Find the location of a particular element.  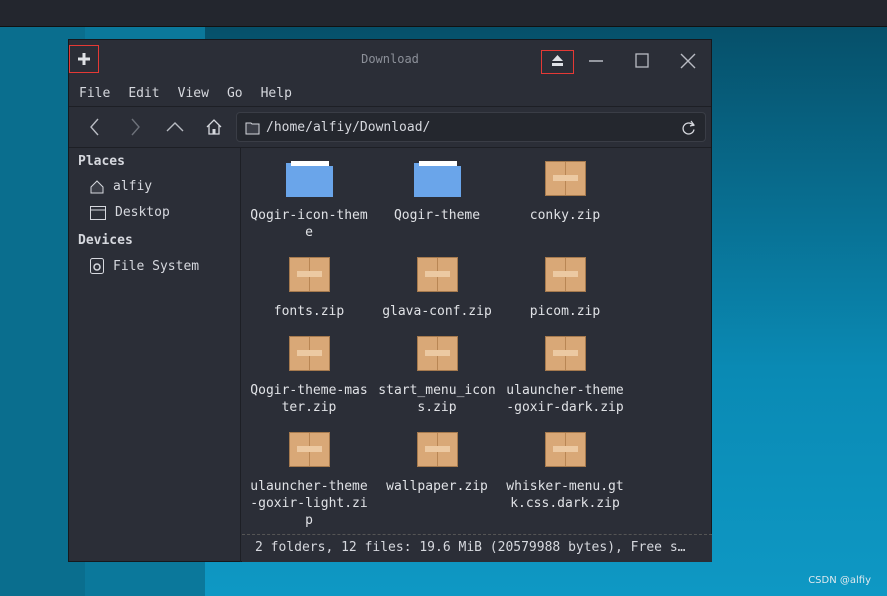

forward-button is located at coordinates (135, 127).